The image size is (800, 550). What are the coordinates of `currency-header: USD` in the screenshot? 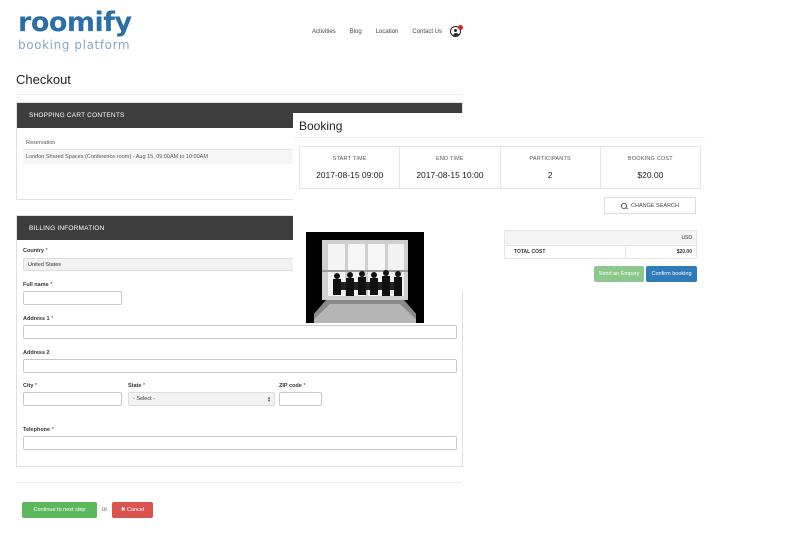 It's located at (600, 238).